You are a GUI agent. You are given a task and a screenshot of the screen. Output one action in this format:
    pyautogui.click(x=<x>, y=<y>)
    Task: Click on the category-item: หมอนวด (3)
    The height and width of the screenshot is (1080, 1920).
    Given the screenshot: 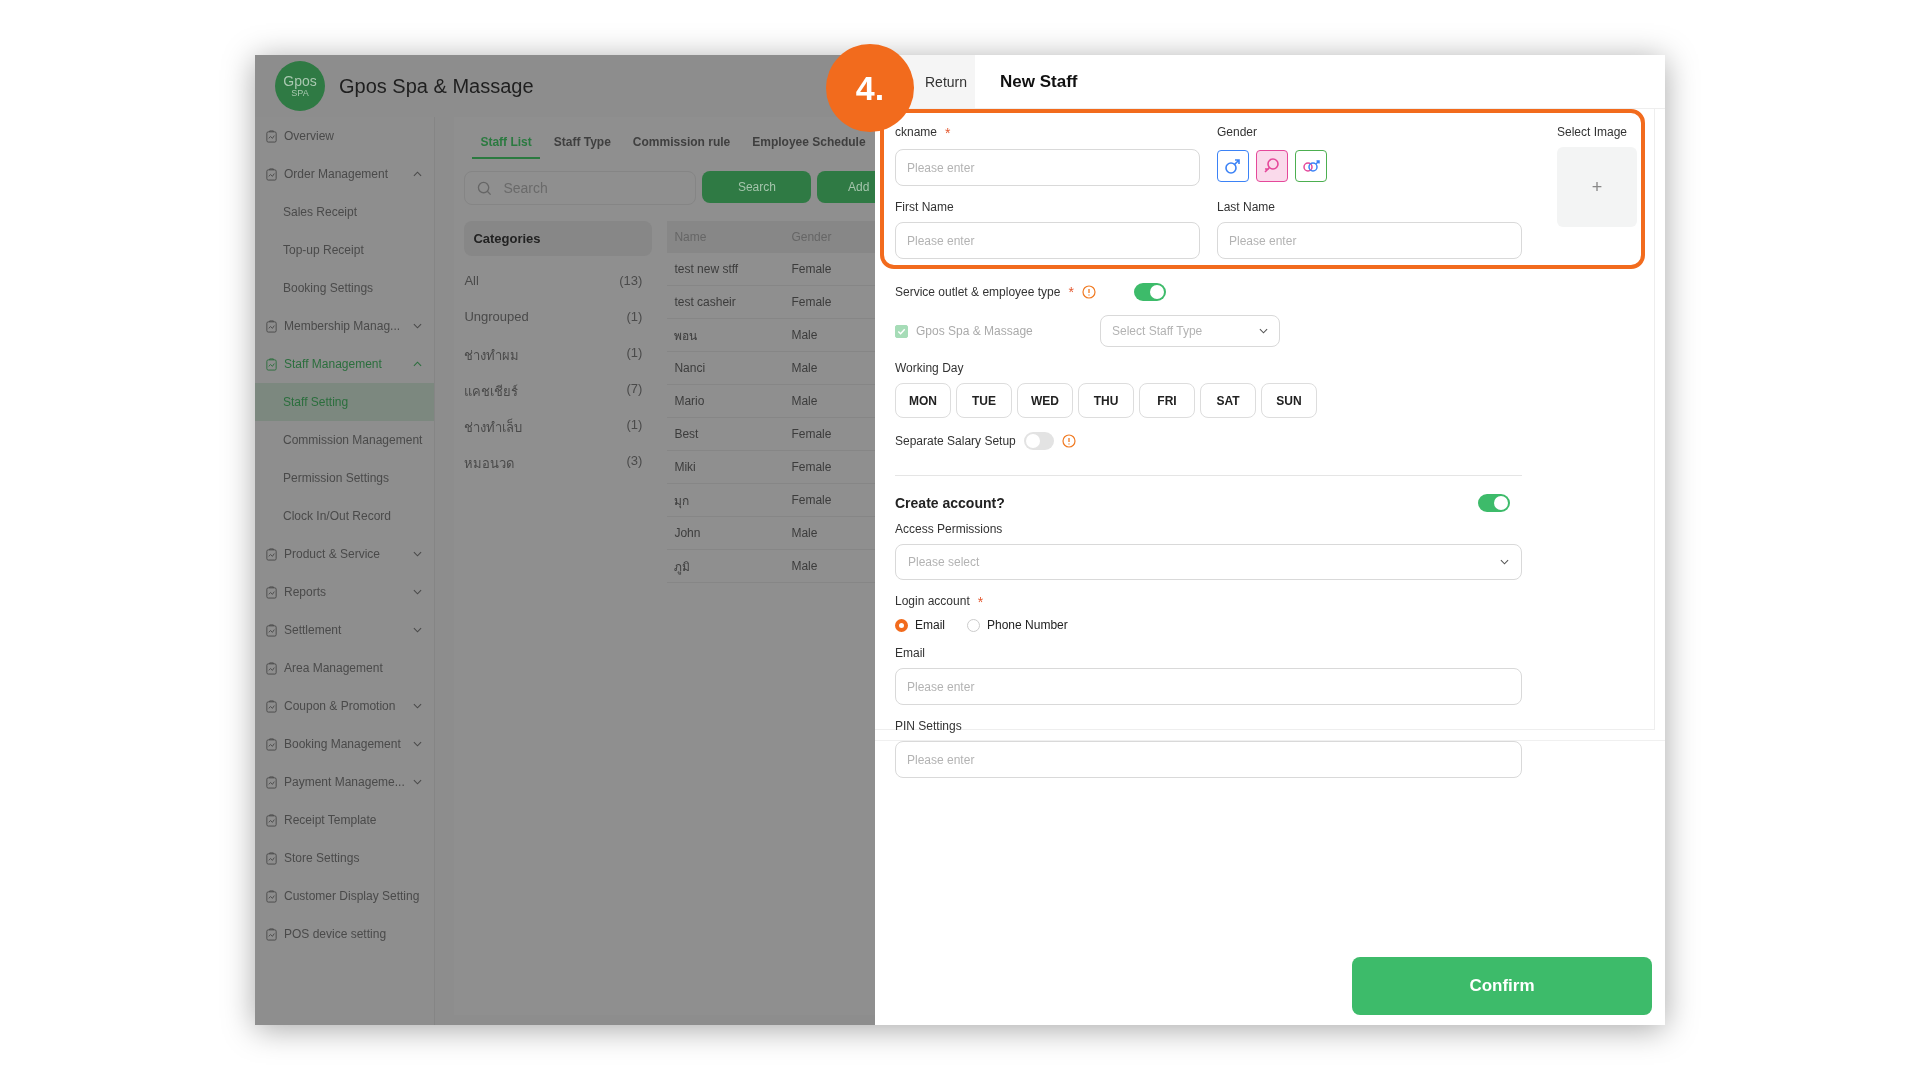 What is the action you would take?
    pyautogui.click(x=558, y=462)
    